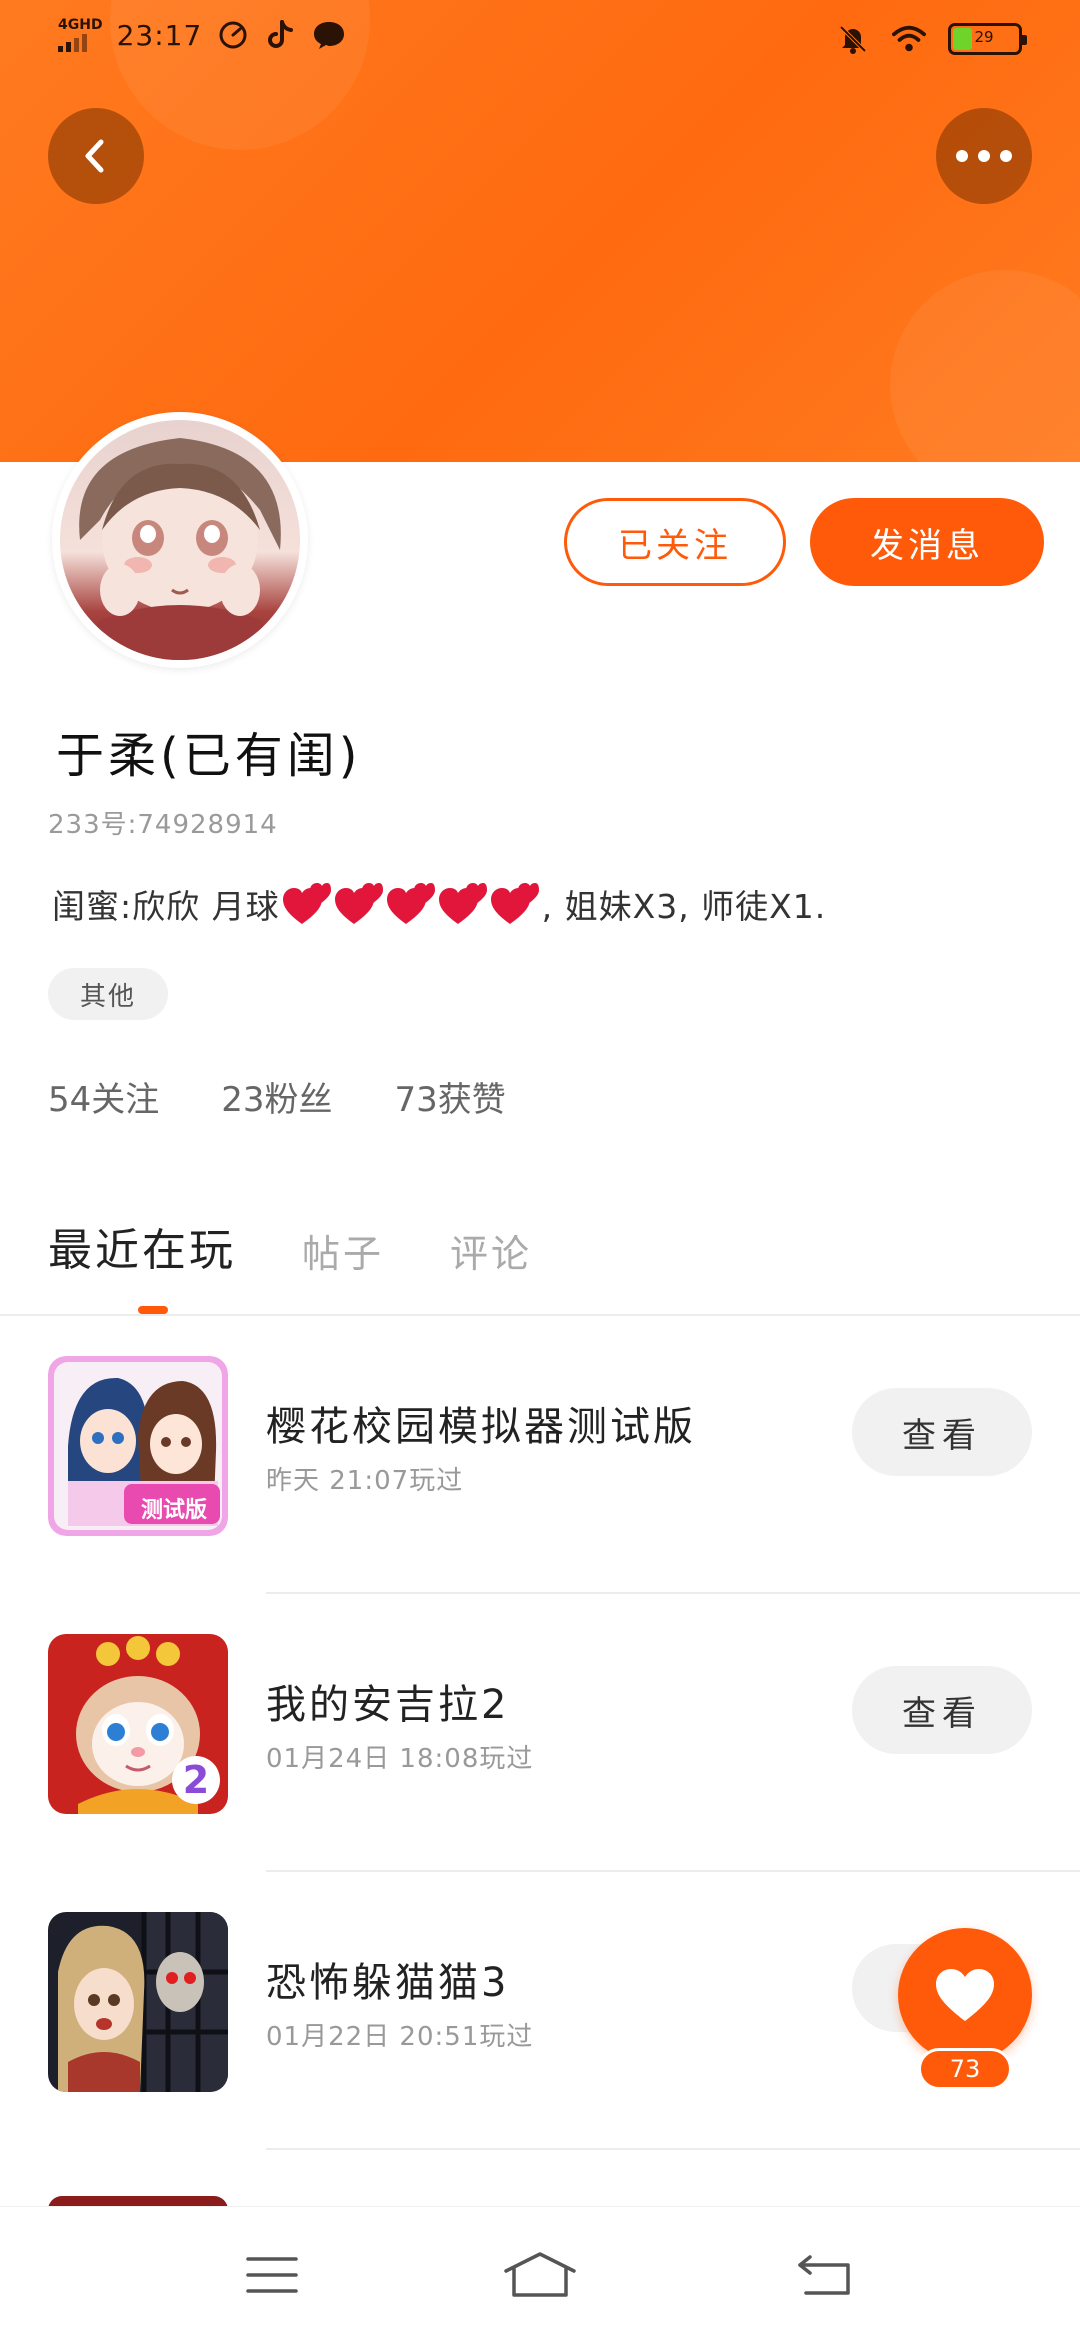 The height and width of the screenshot is (2340, 1080). I want to click on user-id: 233号:74928914, so click(163, 825).